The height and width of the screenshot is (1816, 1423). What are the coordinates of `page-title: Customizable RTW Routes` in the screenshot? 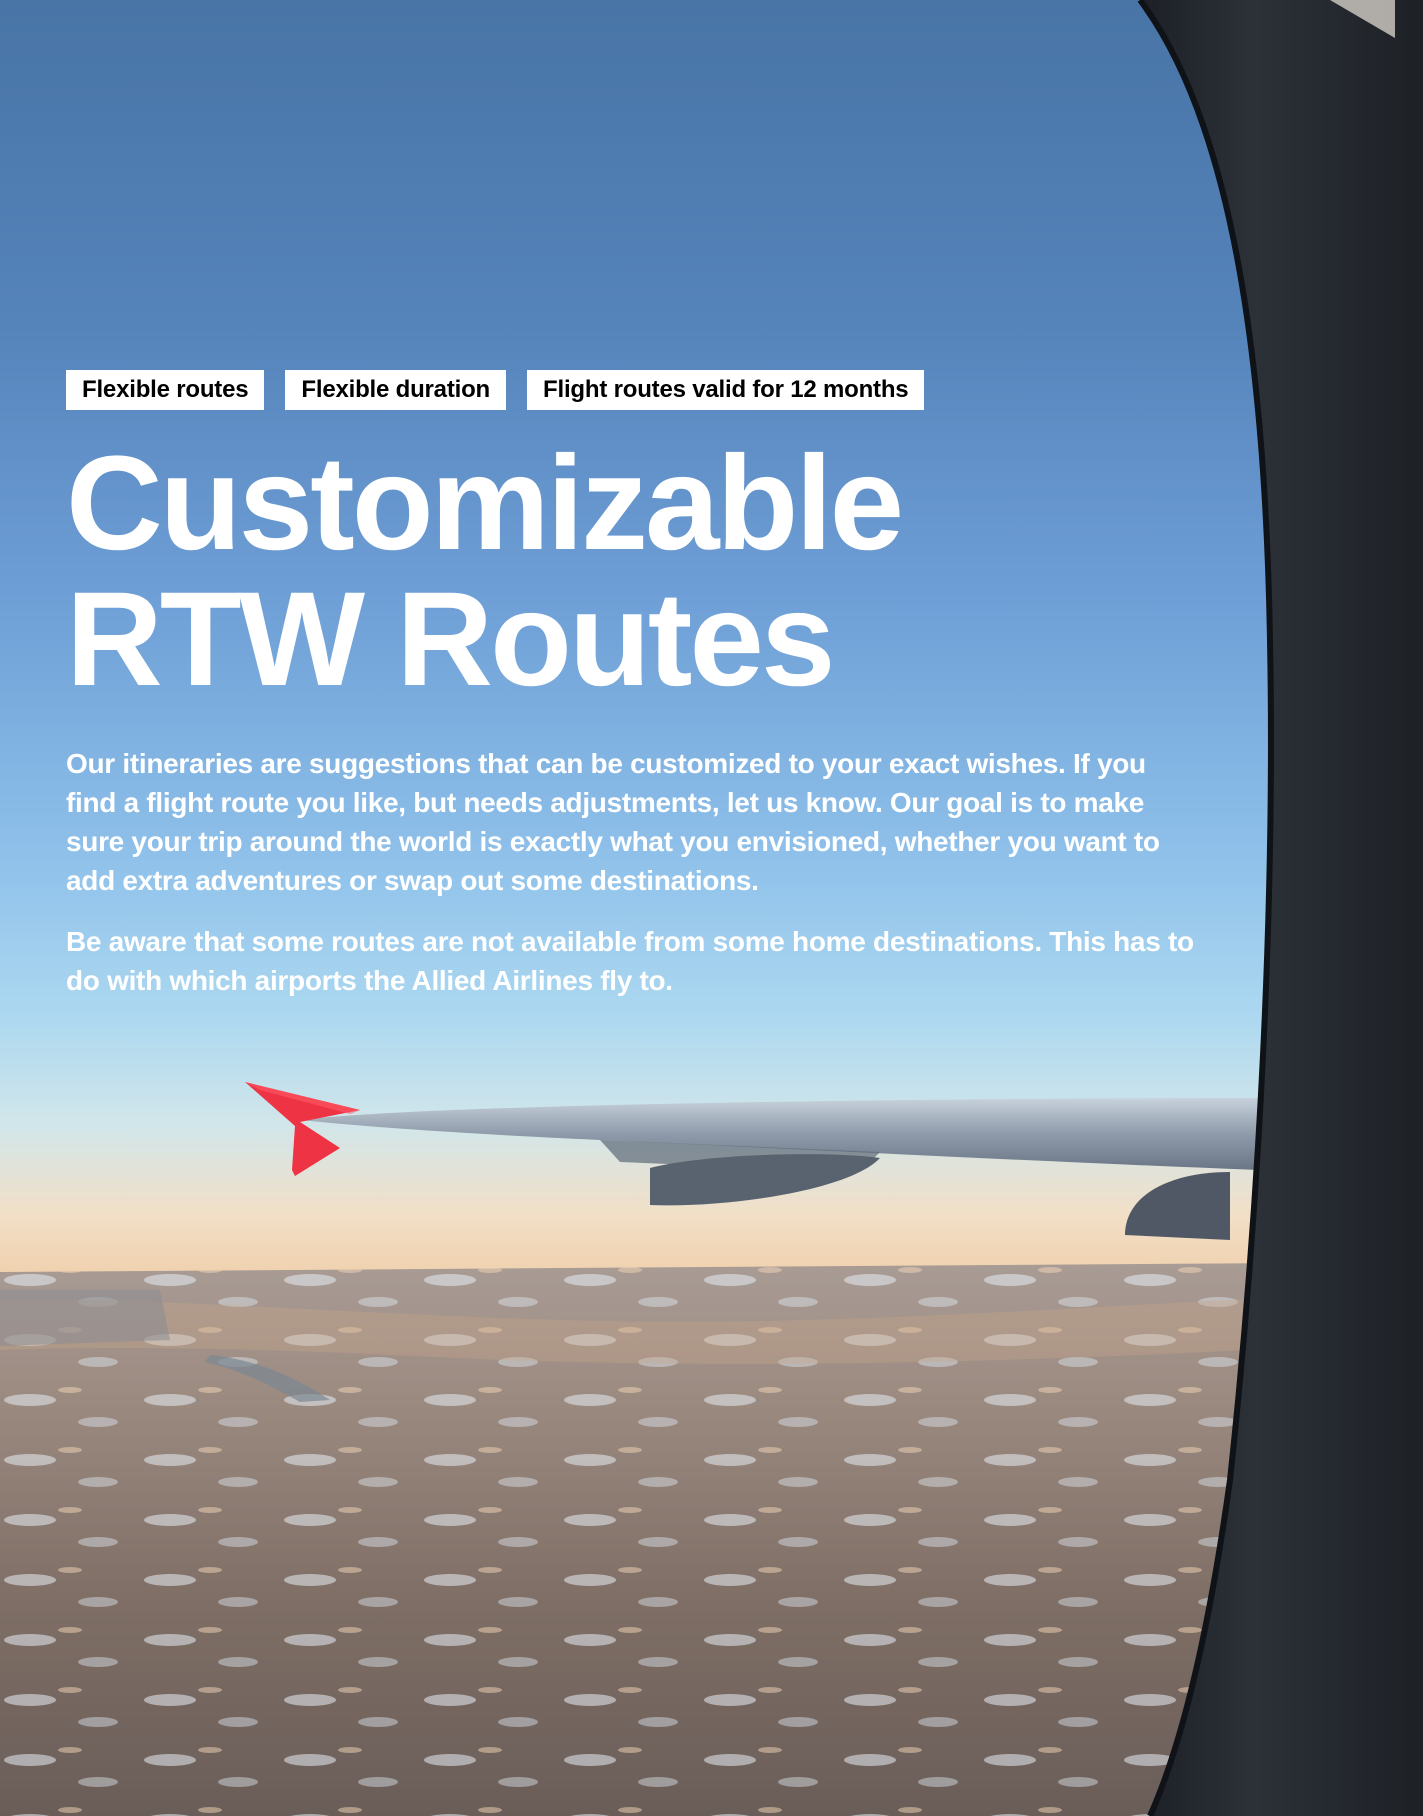 It's located at (636, 572).